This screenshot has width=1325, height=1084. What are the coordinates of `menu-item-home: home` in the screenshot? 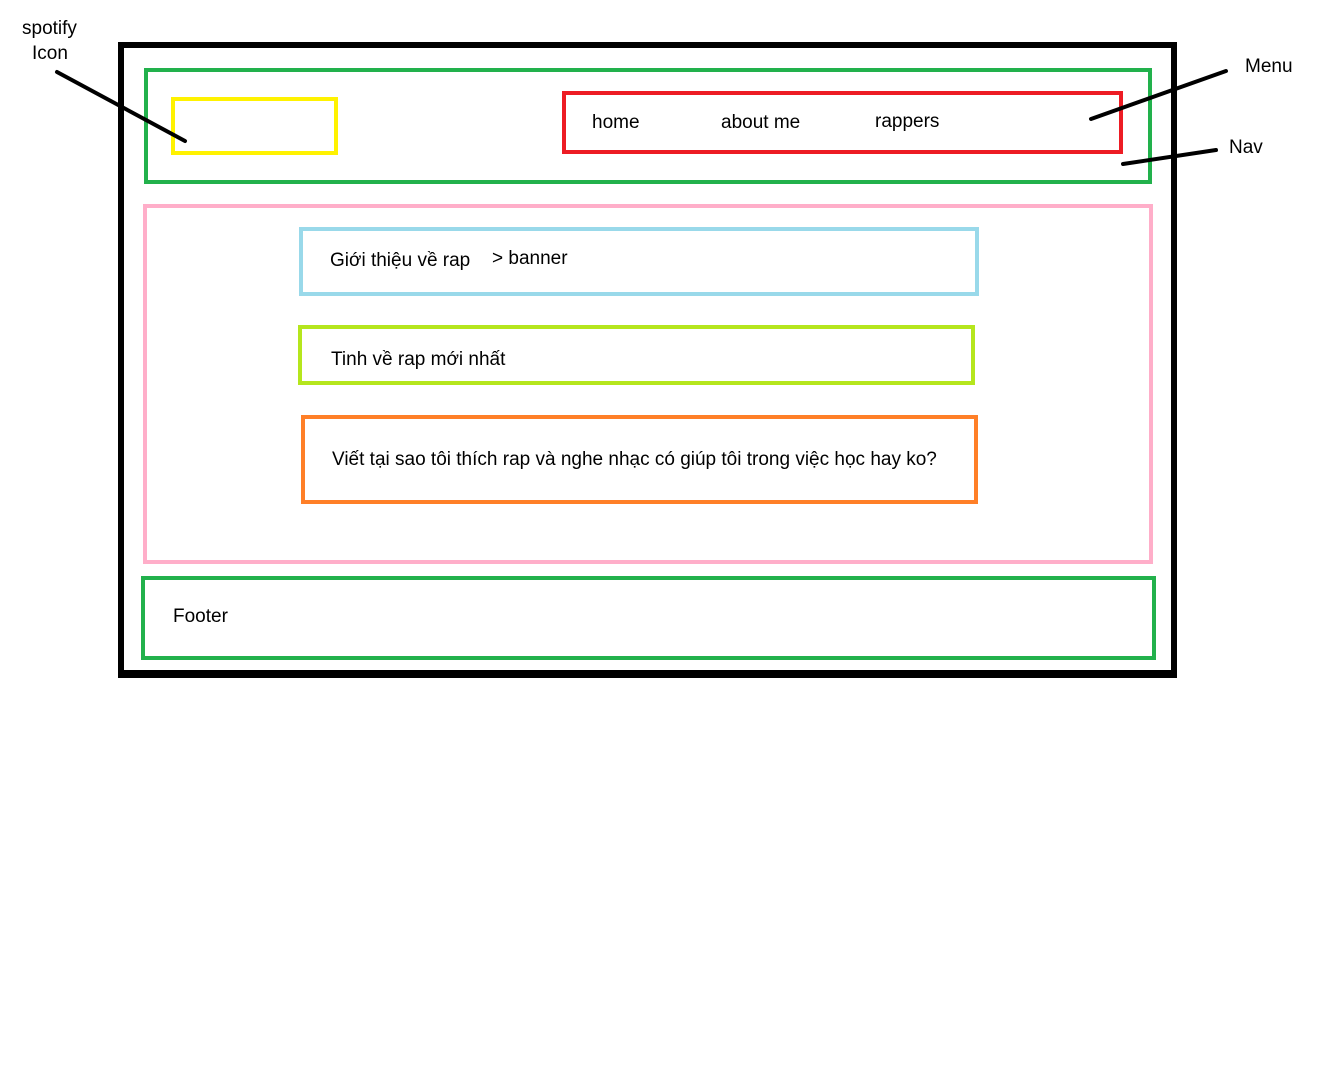 It's located at (616, 122).